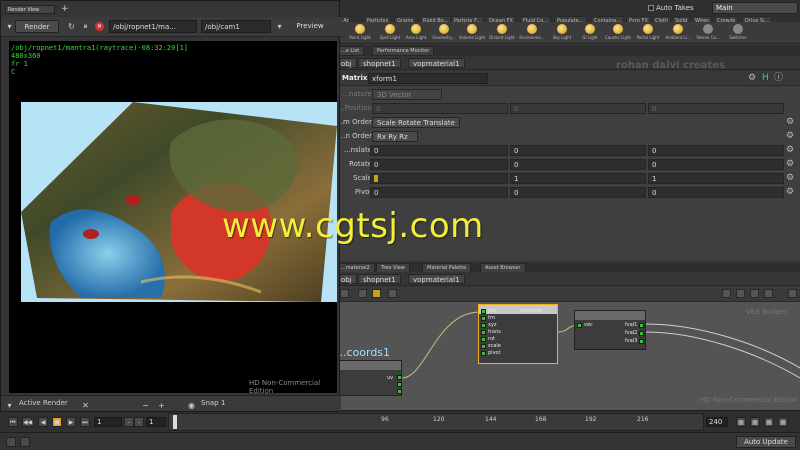 Image resolution: width=800 pixels, height=450 pixels. Describe the element at coordinates (716, 108) in the screenshot. I see `position-z-field: 0` at that location.